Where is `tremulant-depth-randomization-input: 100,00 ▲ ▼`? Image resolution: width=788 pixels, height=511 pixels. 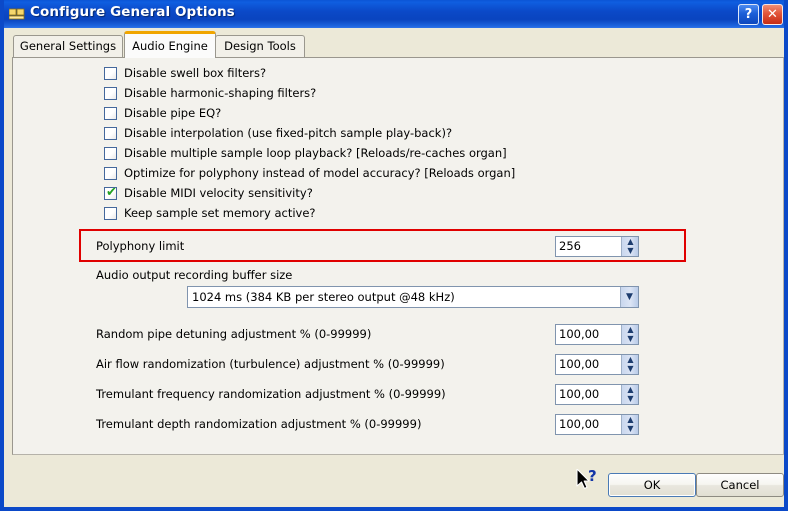
tremulant-depth-randomization-input: 100,00 ▲ ▼ is located at coordinates (597, 424).